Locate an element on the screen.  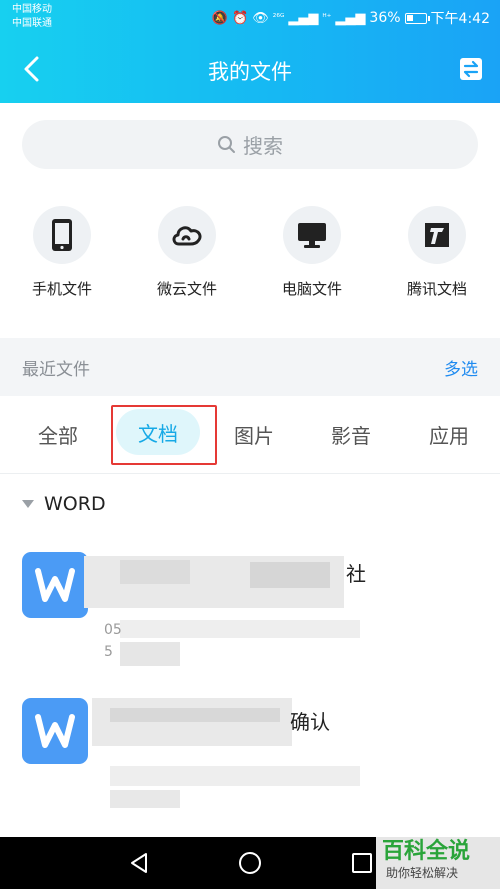
eye-icon: 👁 is located at coordinates (260, 18).